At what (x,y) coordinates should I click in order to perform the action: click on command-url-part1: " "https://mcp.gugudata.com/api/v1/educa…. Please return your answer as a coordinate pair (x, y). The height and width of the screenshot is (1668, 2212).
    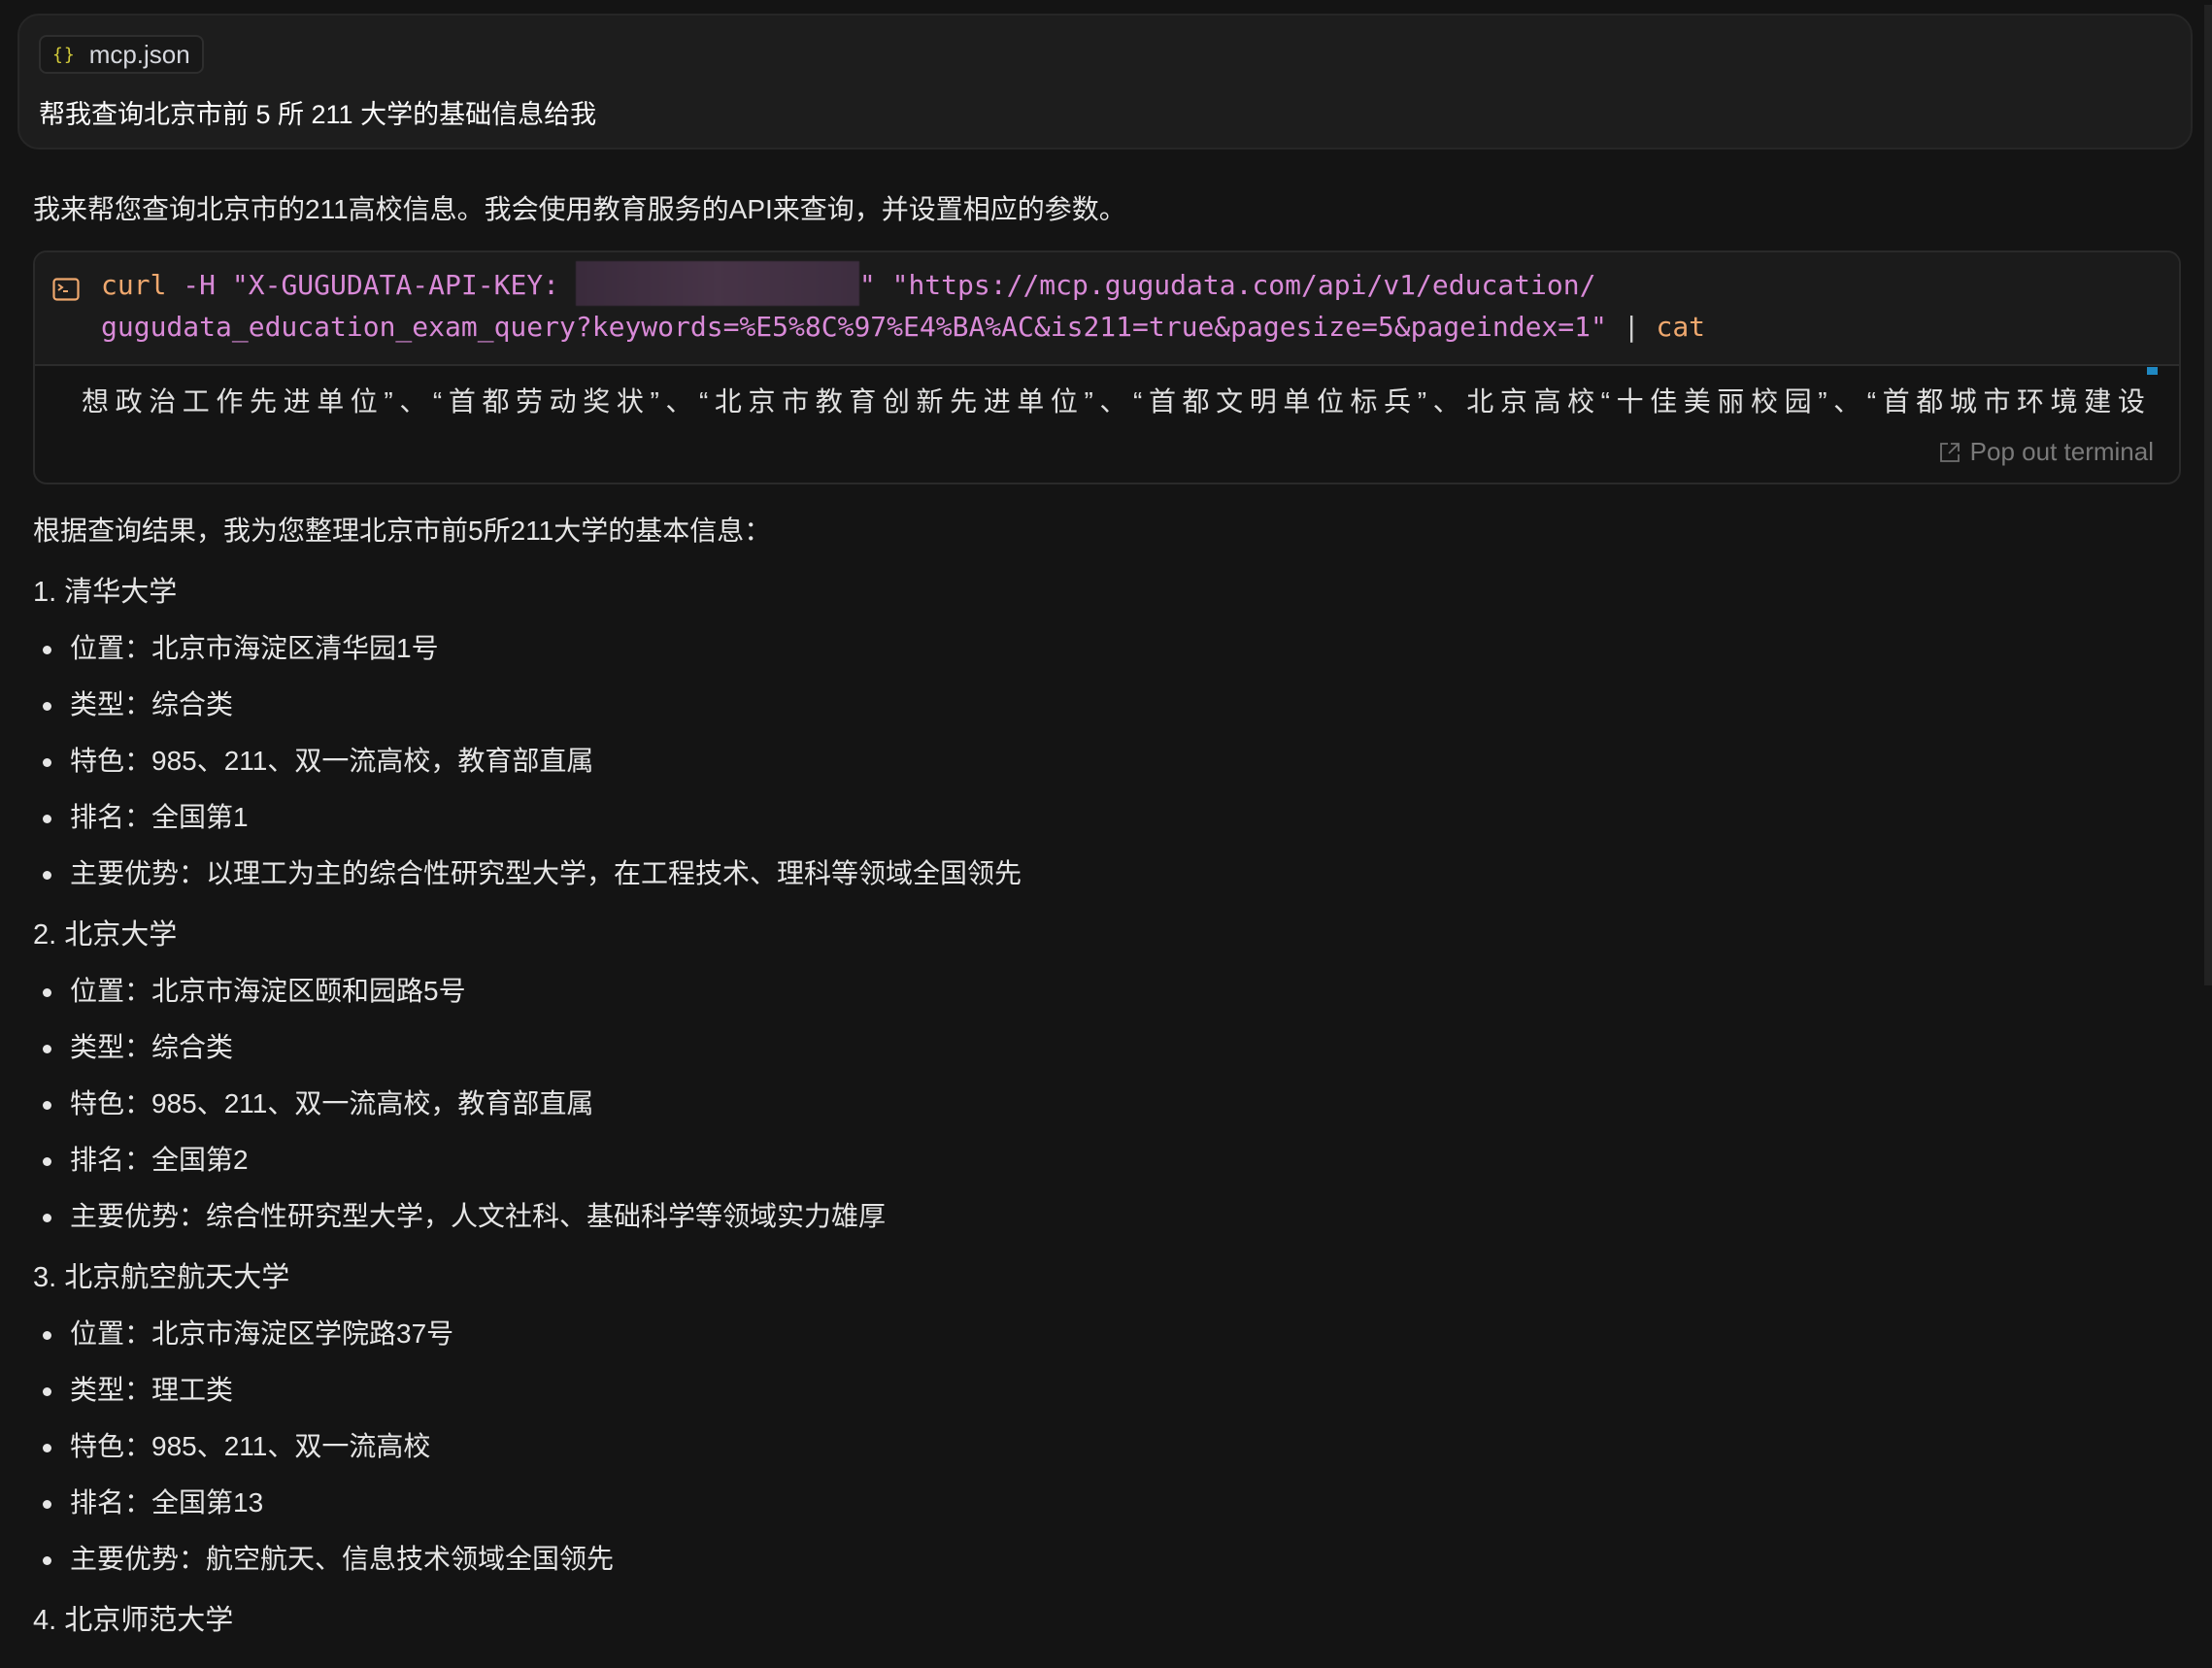
    Looking at the image, I should click on (1227, 285).